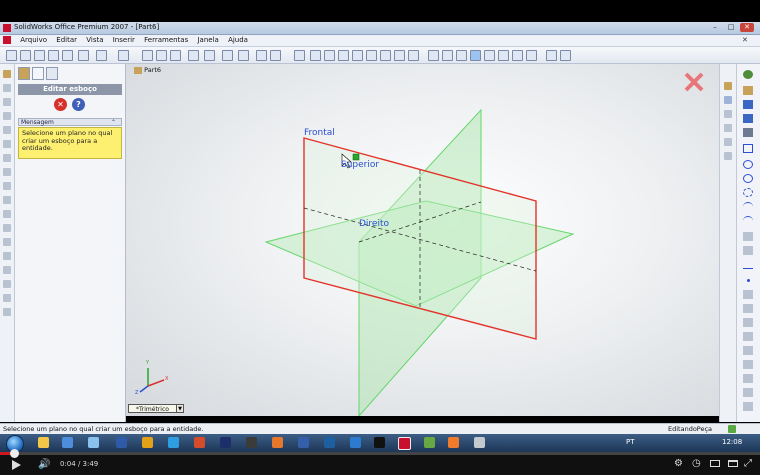 This screenshot has width=760, height=475. What do you see at coordinates (357, 55) in the screenshot?
I see `zoom-selection-icon` at bounding box center [357, 55].